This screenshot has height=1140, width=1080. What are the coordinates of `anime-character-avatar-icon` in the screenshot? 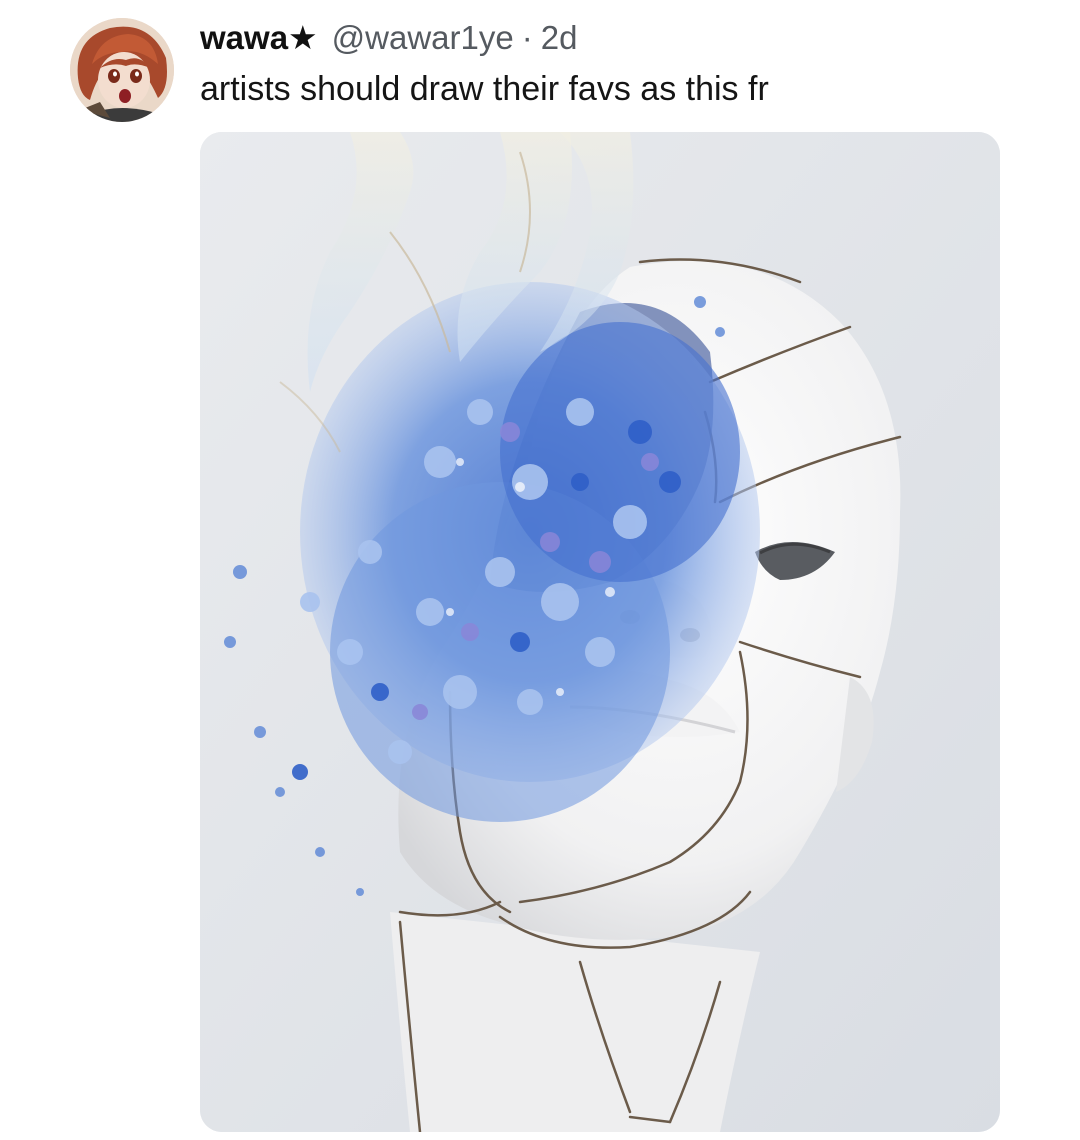 It's located at (122, 70).